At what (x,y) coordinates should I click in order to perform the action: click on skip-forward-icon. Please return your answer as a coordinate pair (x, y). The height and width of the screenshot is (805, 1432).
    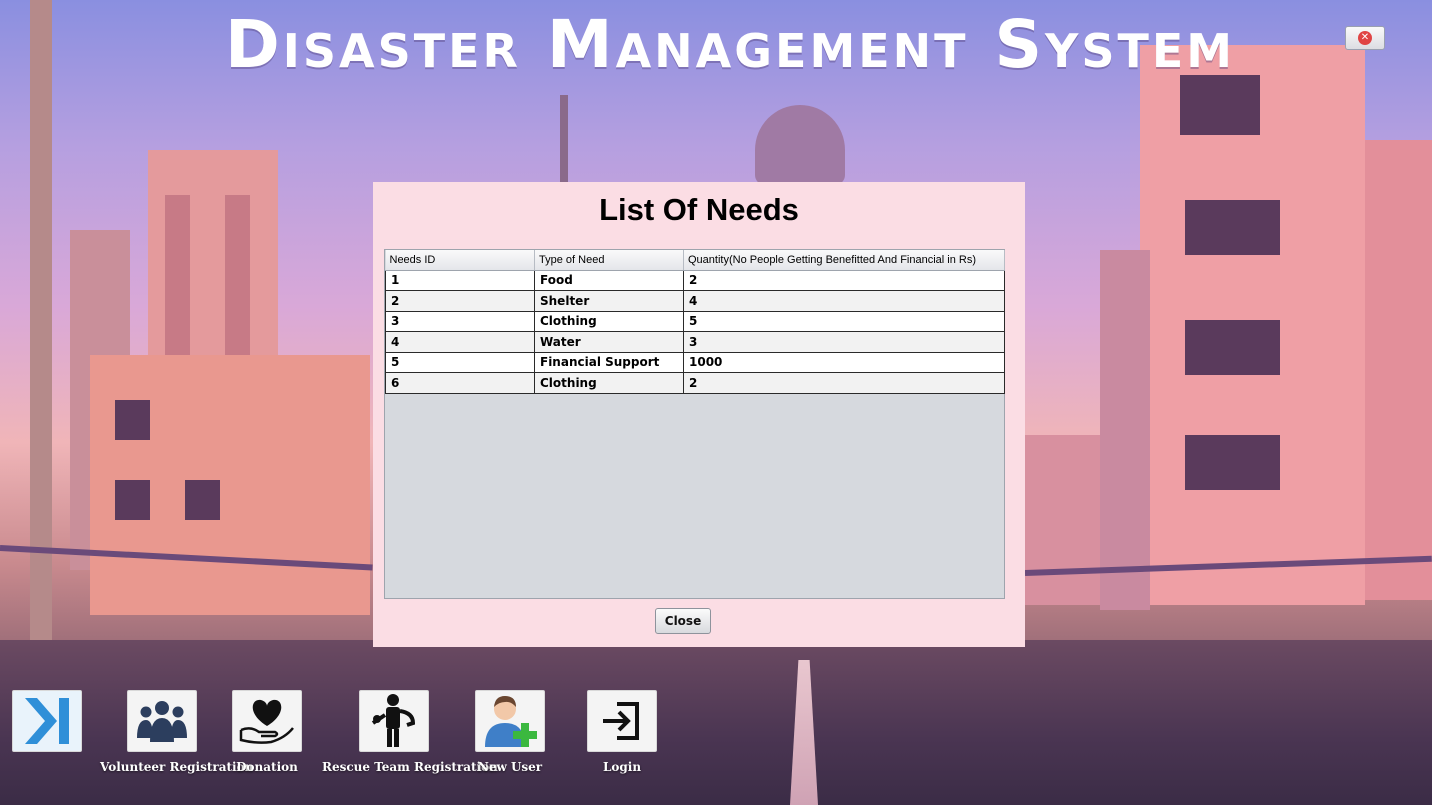
    Looking at the image, I should click on (47, 721).